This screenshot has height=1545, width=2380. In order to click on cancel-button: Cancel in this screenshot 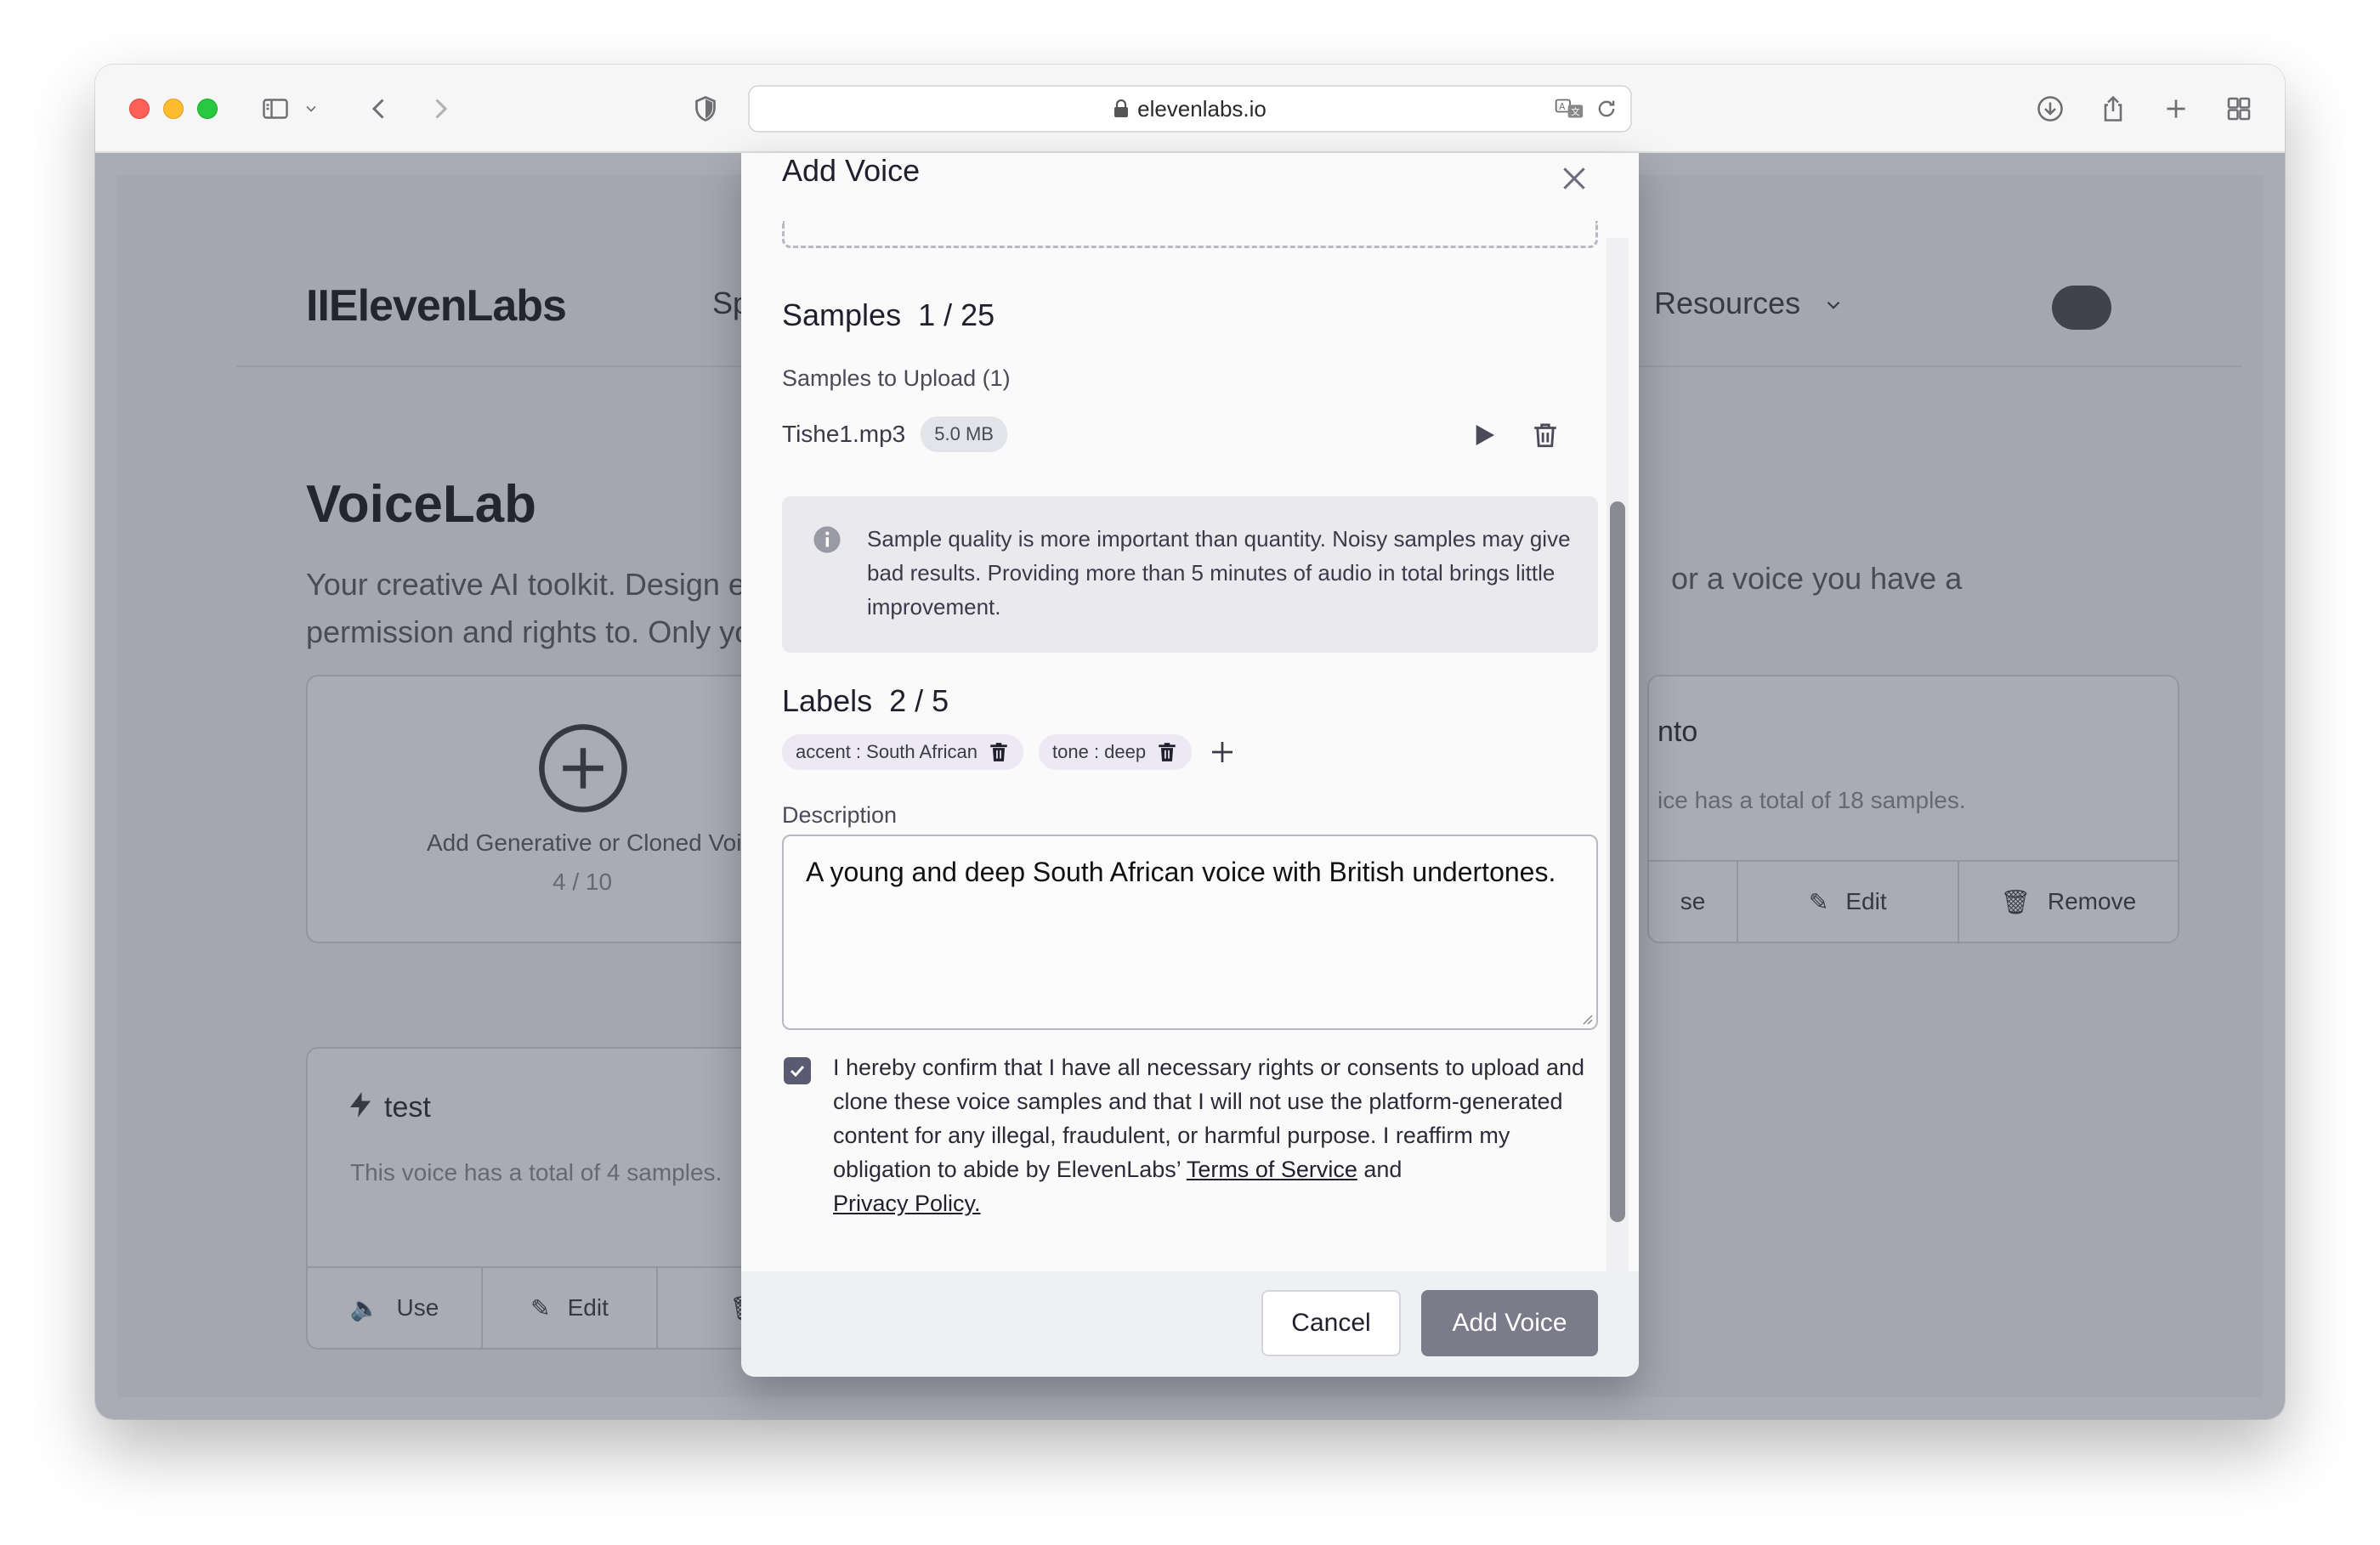, I will do `click(1331, 1323)`.